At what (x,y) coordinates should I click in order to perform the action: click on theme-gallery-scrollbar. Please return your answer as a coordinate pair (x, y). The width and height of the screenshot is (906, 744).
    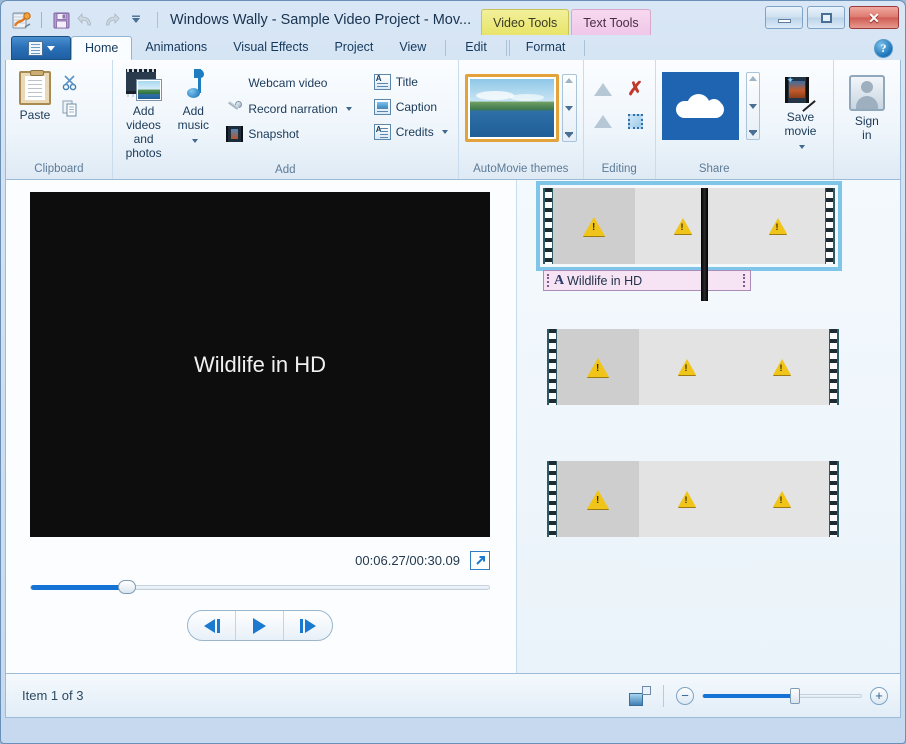
    Looking at the image, I should click on (569, 108).